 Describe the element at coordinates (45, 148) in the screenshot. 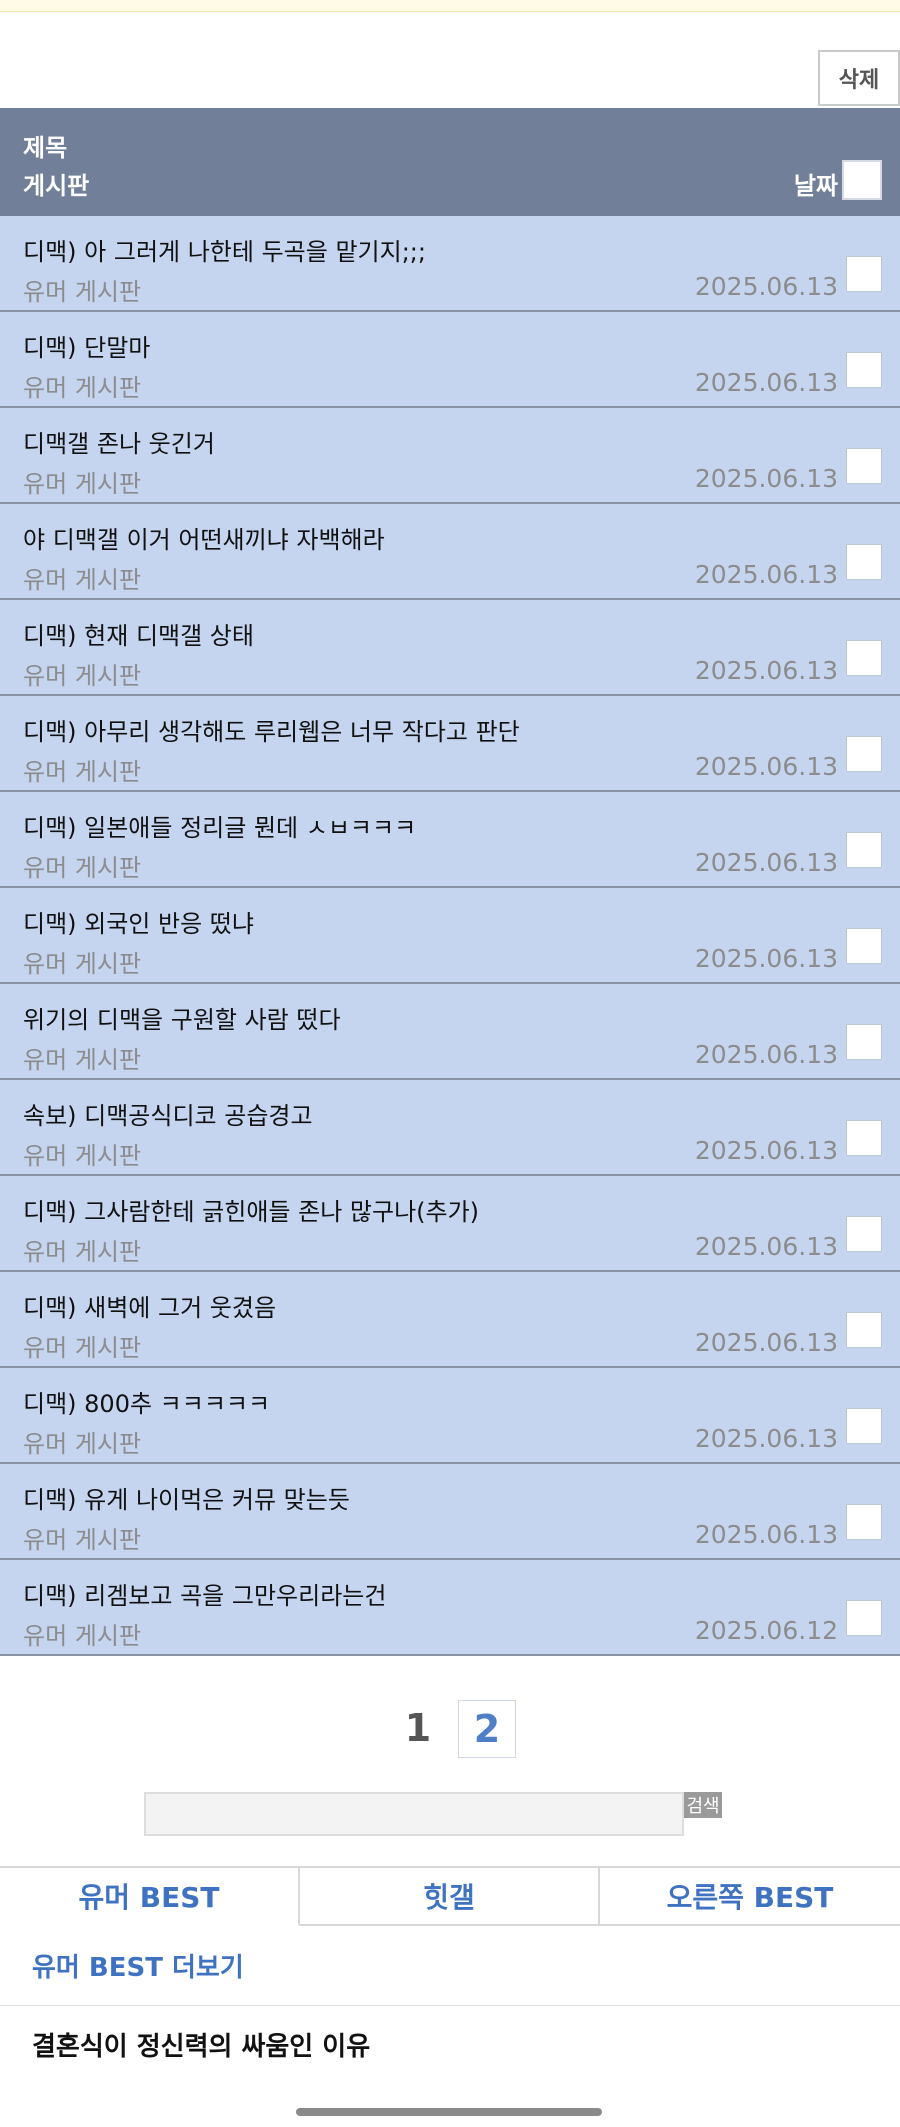

I see `header-title-label: 제목` at that location.